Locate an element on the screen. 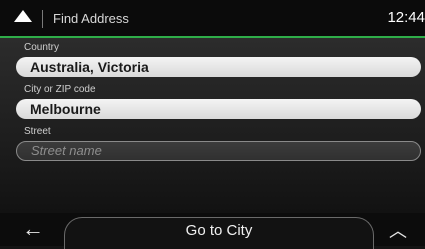 This screenshot has width=425, height=249. collapse-arrow-icon is located at coordinates (23, 16).